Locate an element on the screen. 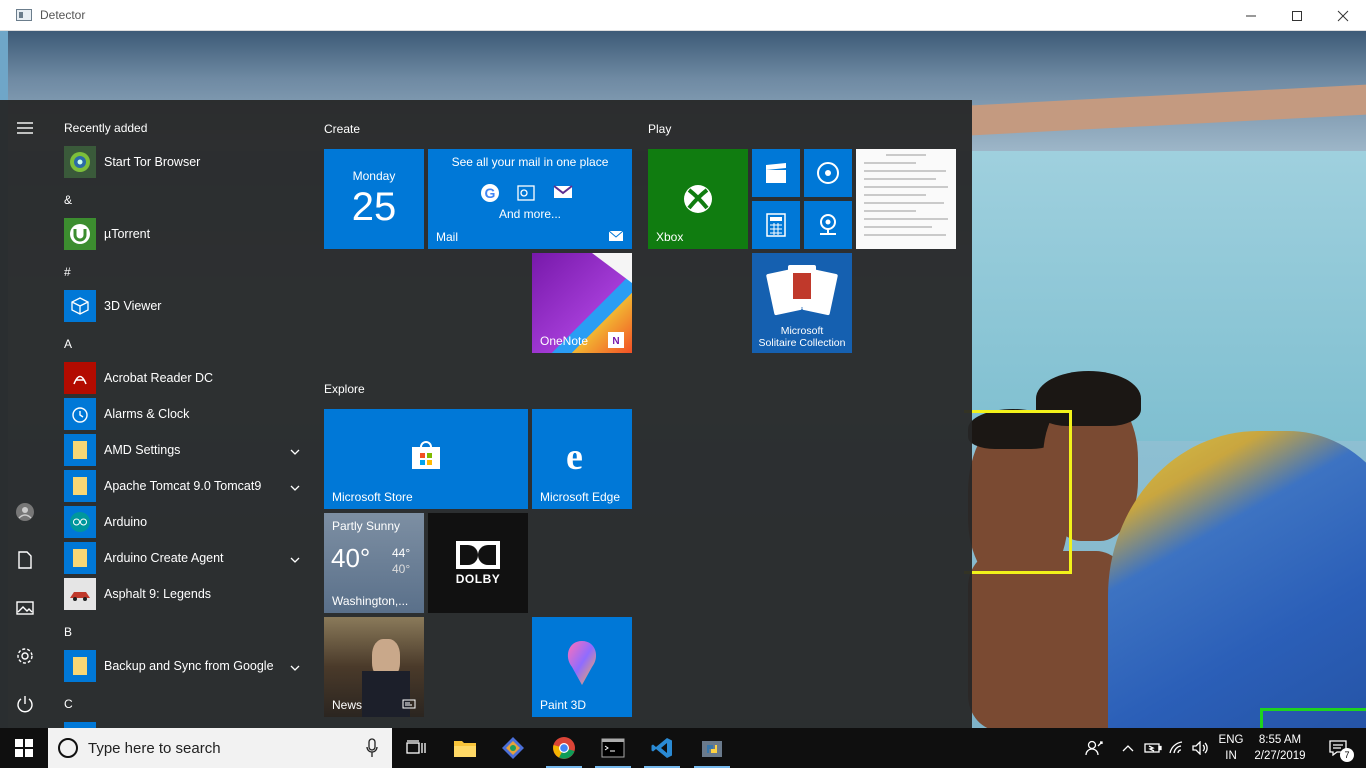  maximize-button is located at coordinates (1297, 15).